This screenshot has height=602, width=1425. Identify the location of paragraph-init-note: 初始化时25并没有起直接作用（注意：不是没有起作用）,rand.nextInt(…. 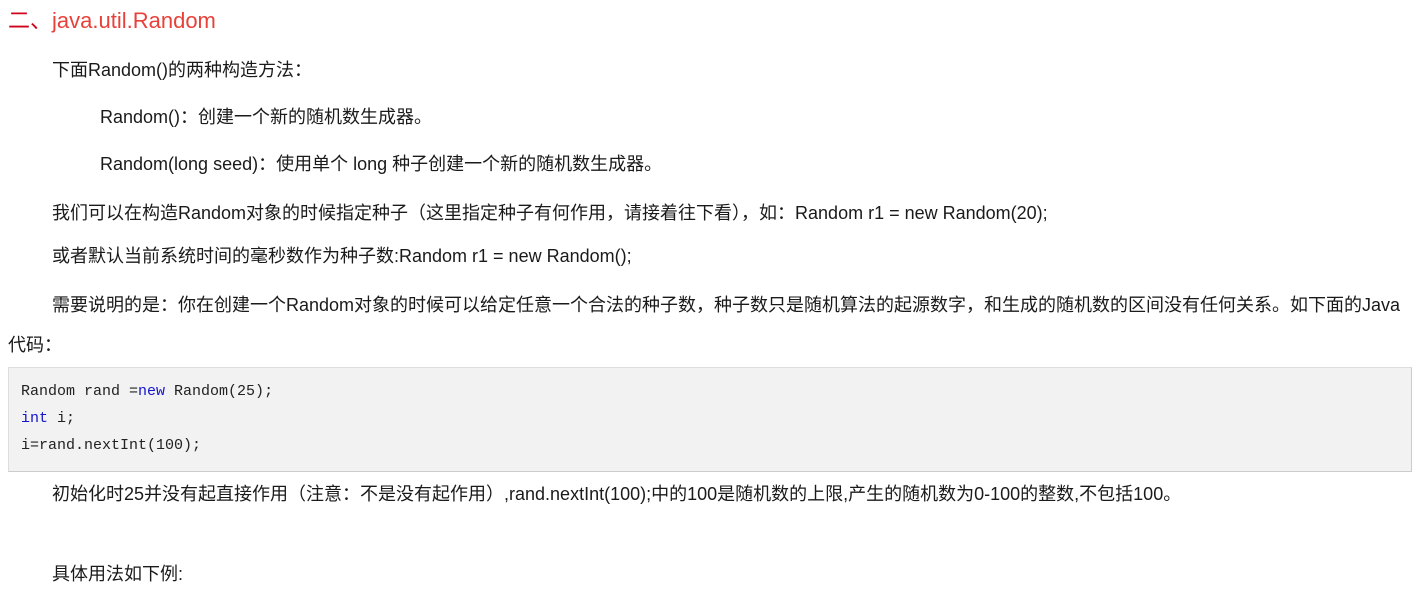
(617, 494).